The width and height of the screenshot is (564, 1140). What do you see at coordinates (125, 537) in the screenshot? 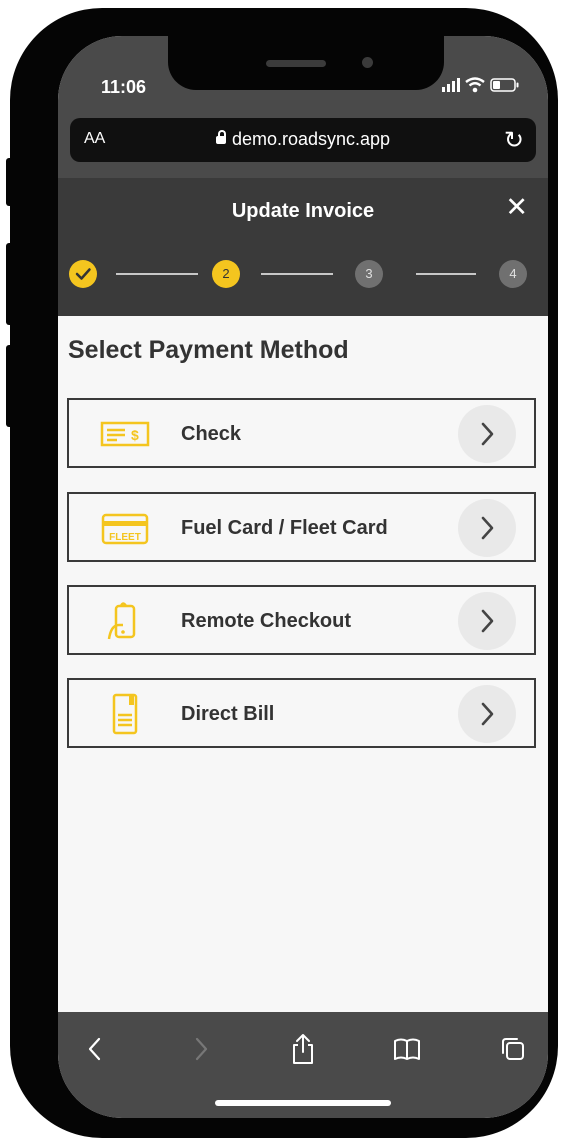
I see `fleet-card-icon-text: FLEET` at bounding box center [125, 537].